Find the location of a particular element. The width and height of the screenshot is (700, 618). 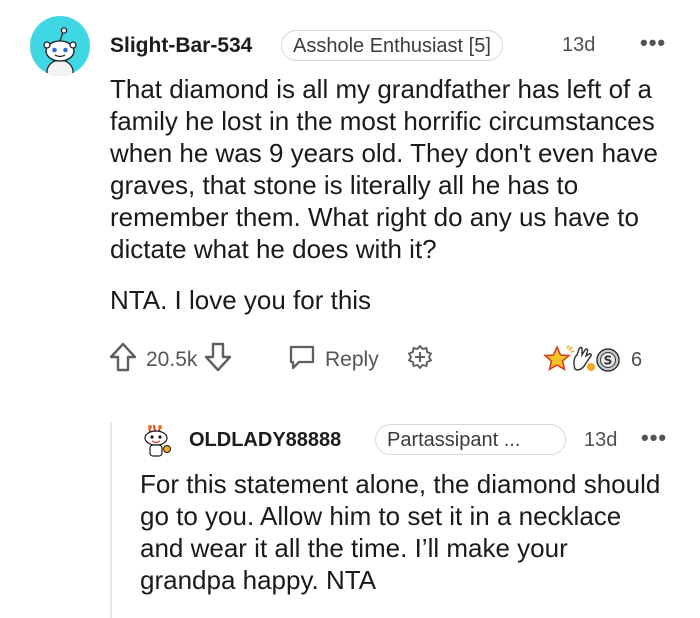

upvote-icon is located at coordinates (123, 360).